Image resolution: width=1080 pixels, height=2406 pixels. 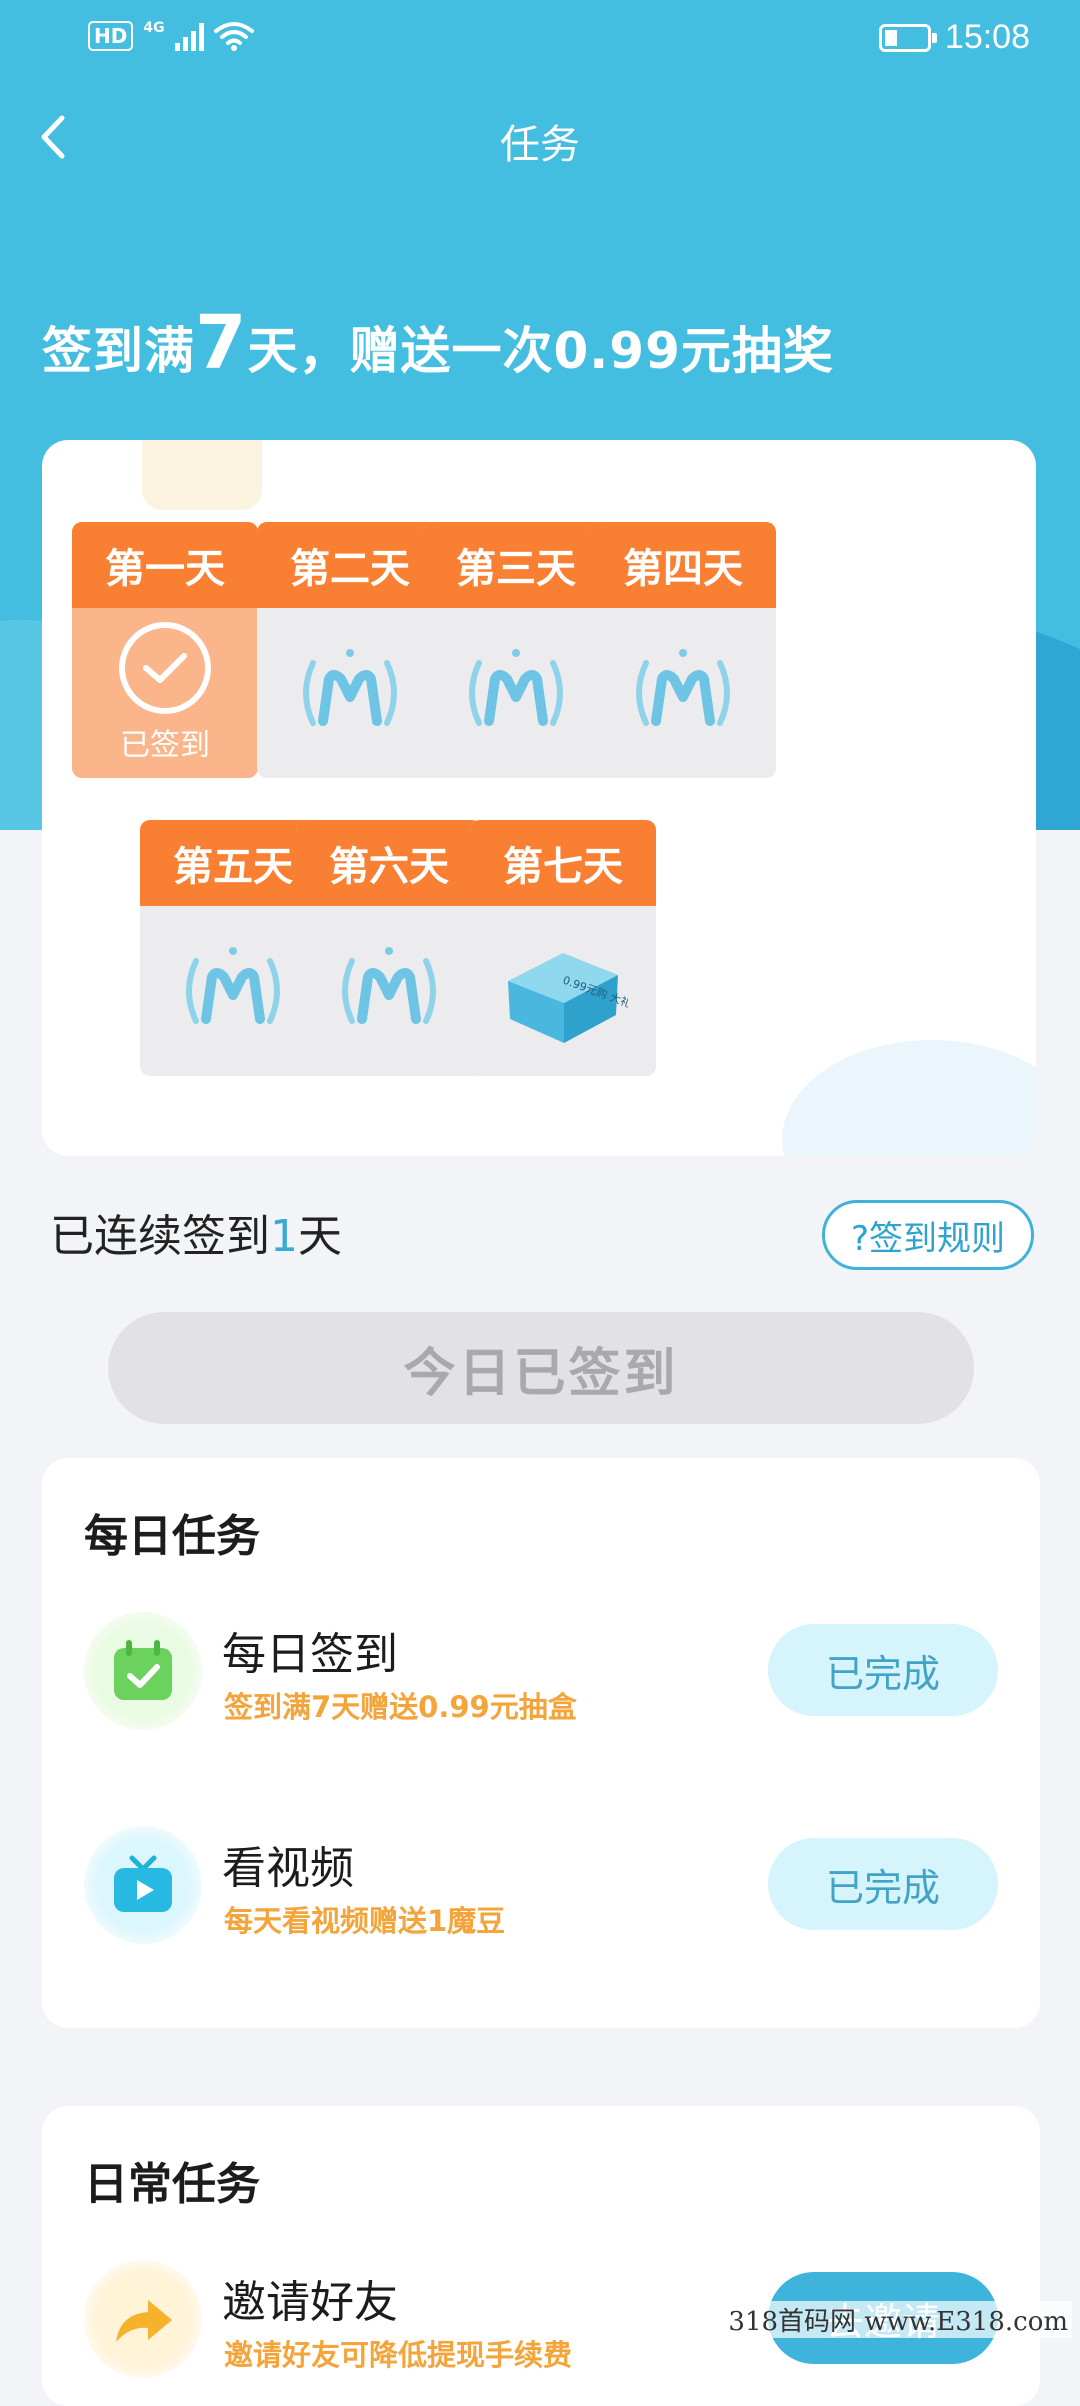 What do you see at coordinates (987, 37) in the screenshot?
I see `status-time: 15:08` at bounding box center [987, 37].